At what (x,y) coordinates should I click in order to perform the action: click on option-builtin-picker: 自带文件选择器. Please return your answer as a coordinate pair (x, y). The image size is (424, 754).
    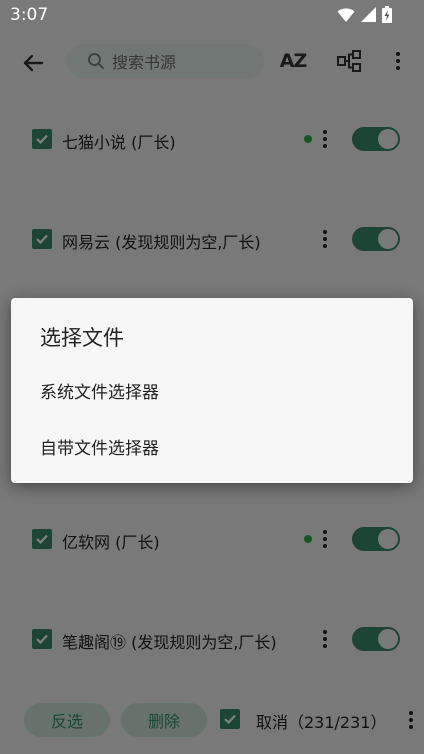
    Looking at the image, I should click on (99, 446).